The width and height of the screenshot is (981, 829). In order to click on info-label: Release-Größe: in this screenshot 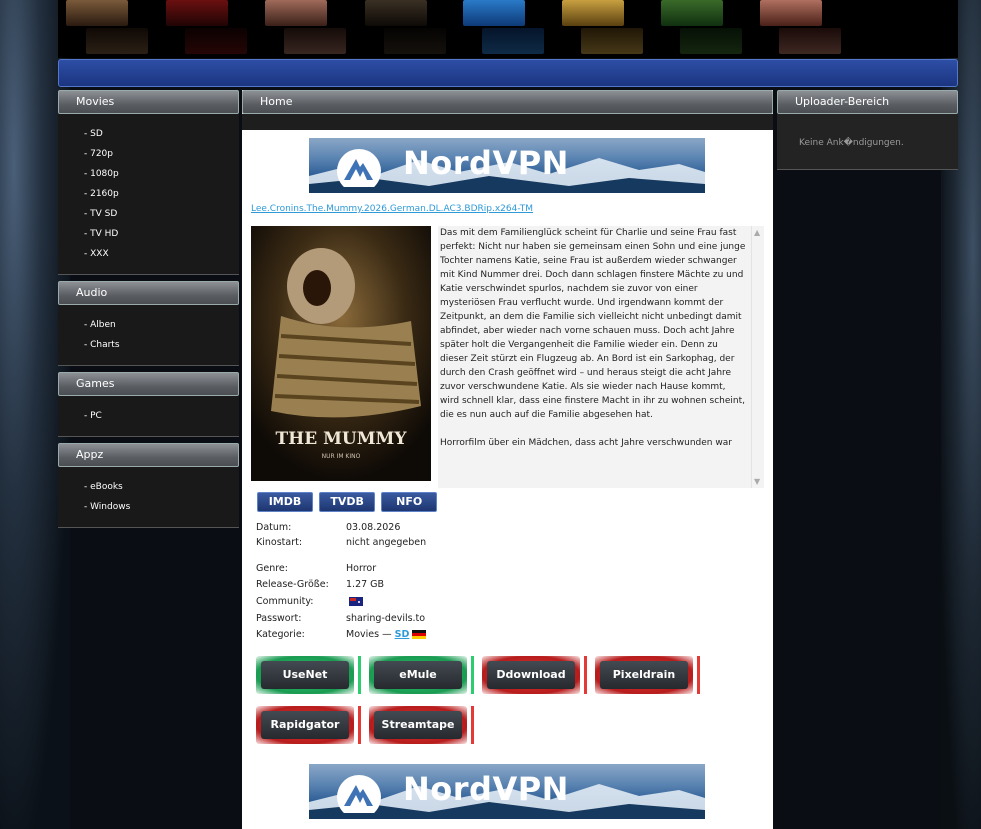, I will do `click(292, 584)`.